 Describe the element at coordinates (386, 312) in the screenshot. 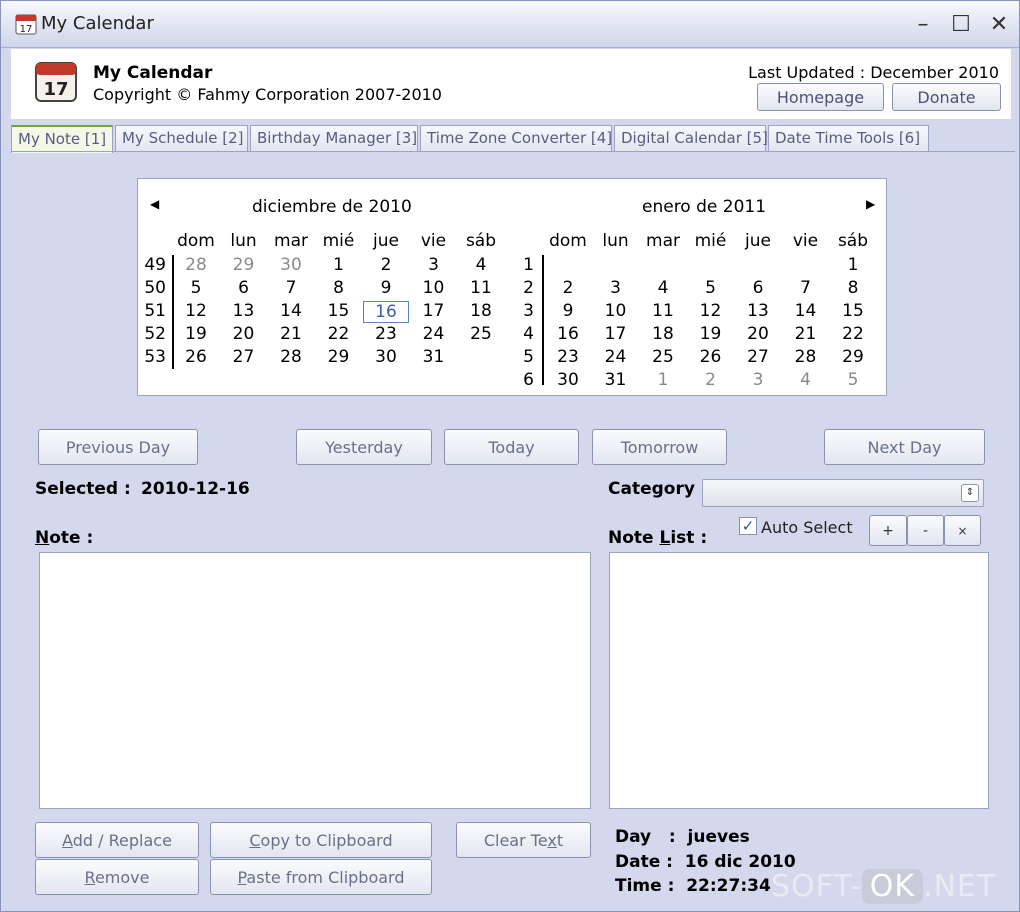

I see `left-calendar-day: 16` at that location.